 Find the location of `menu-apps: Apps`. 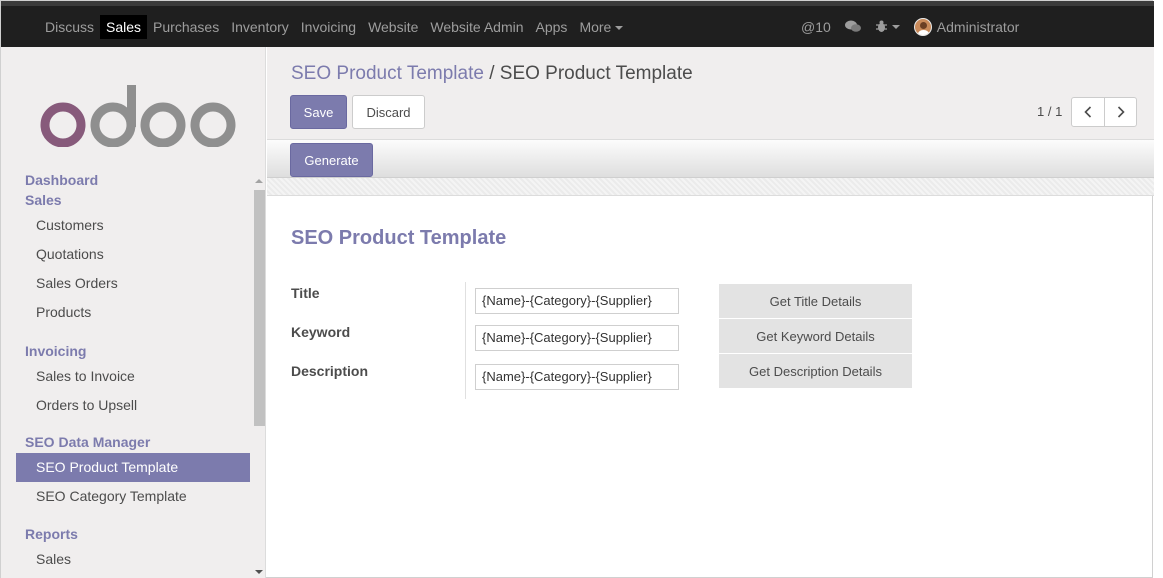

menu-apps: Apps is located at coordinates (552, 27).